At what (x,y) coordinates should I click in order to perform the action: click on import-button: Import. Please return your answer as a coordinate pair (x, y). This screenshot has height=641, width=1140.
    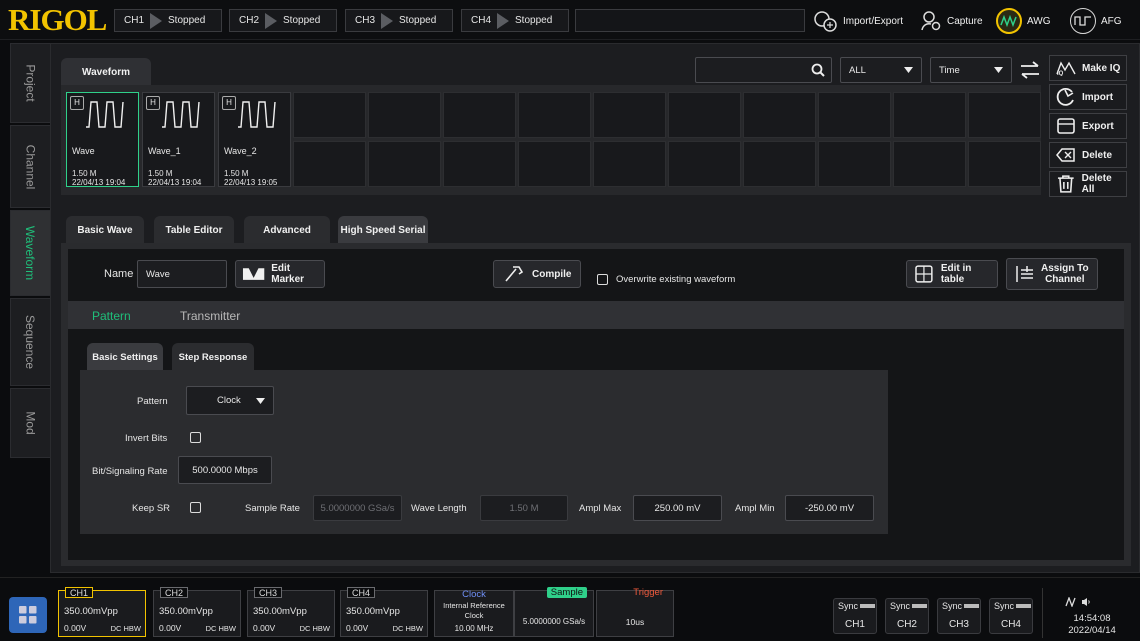
    Looking at the image, I should click on (1088, 97).